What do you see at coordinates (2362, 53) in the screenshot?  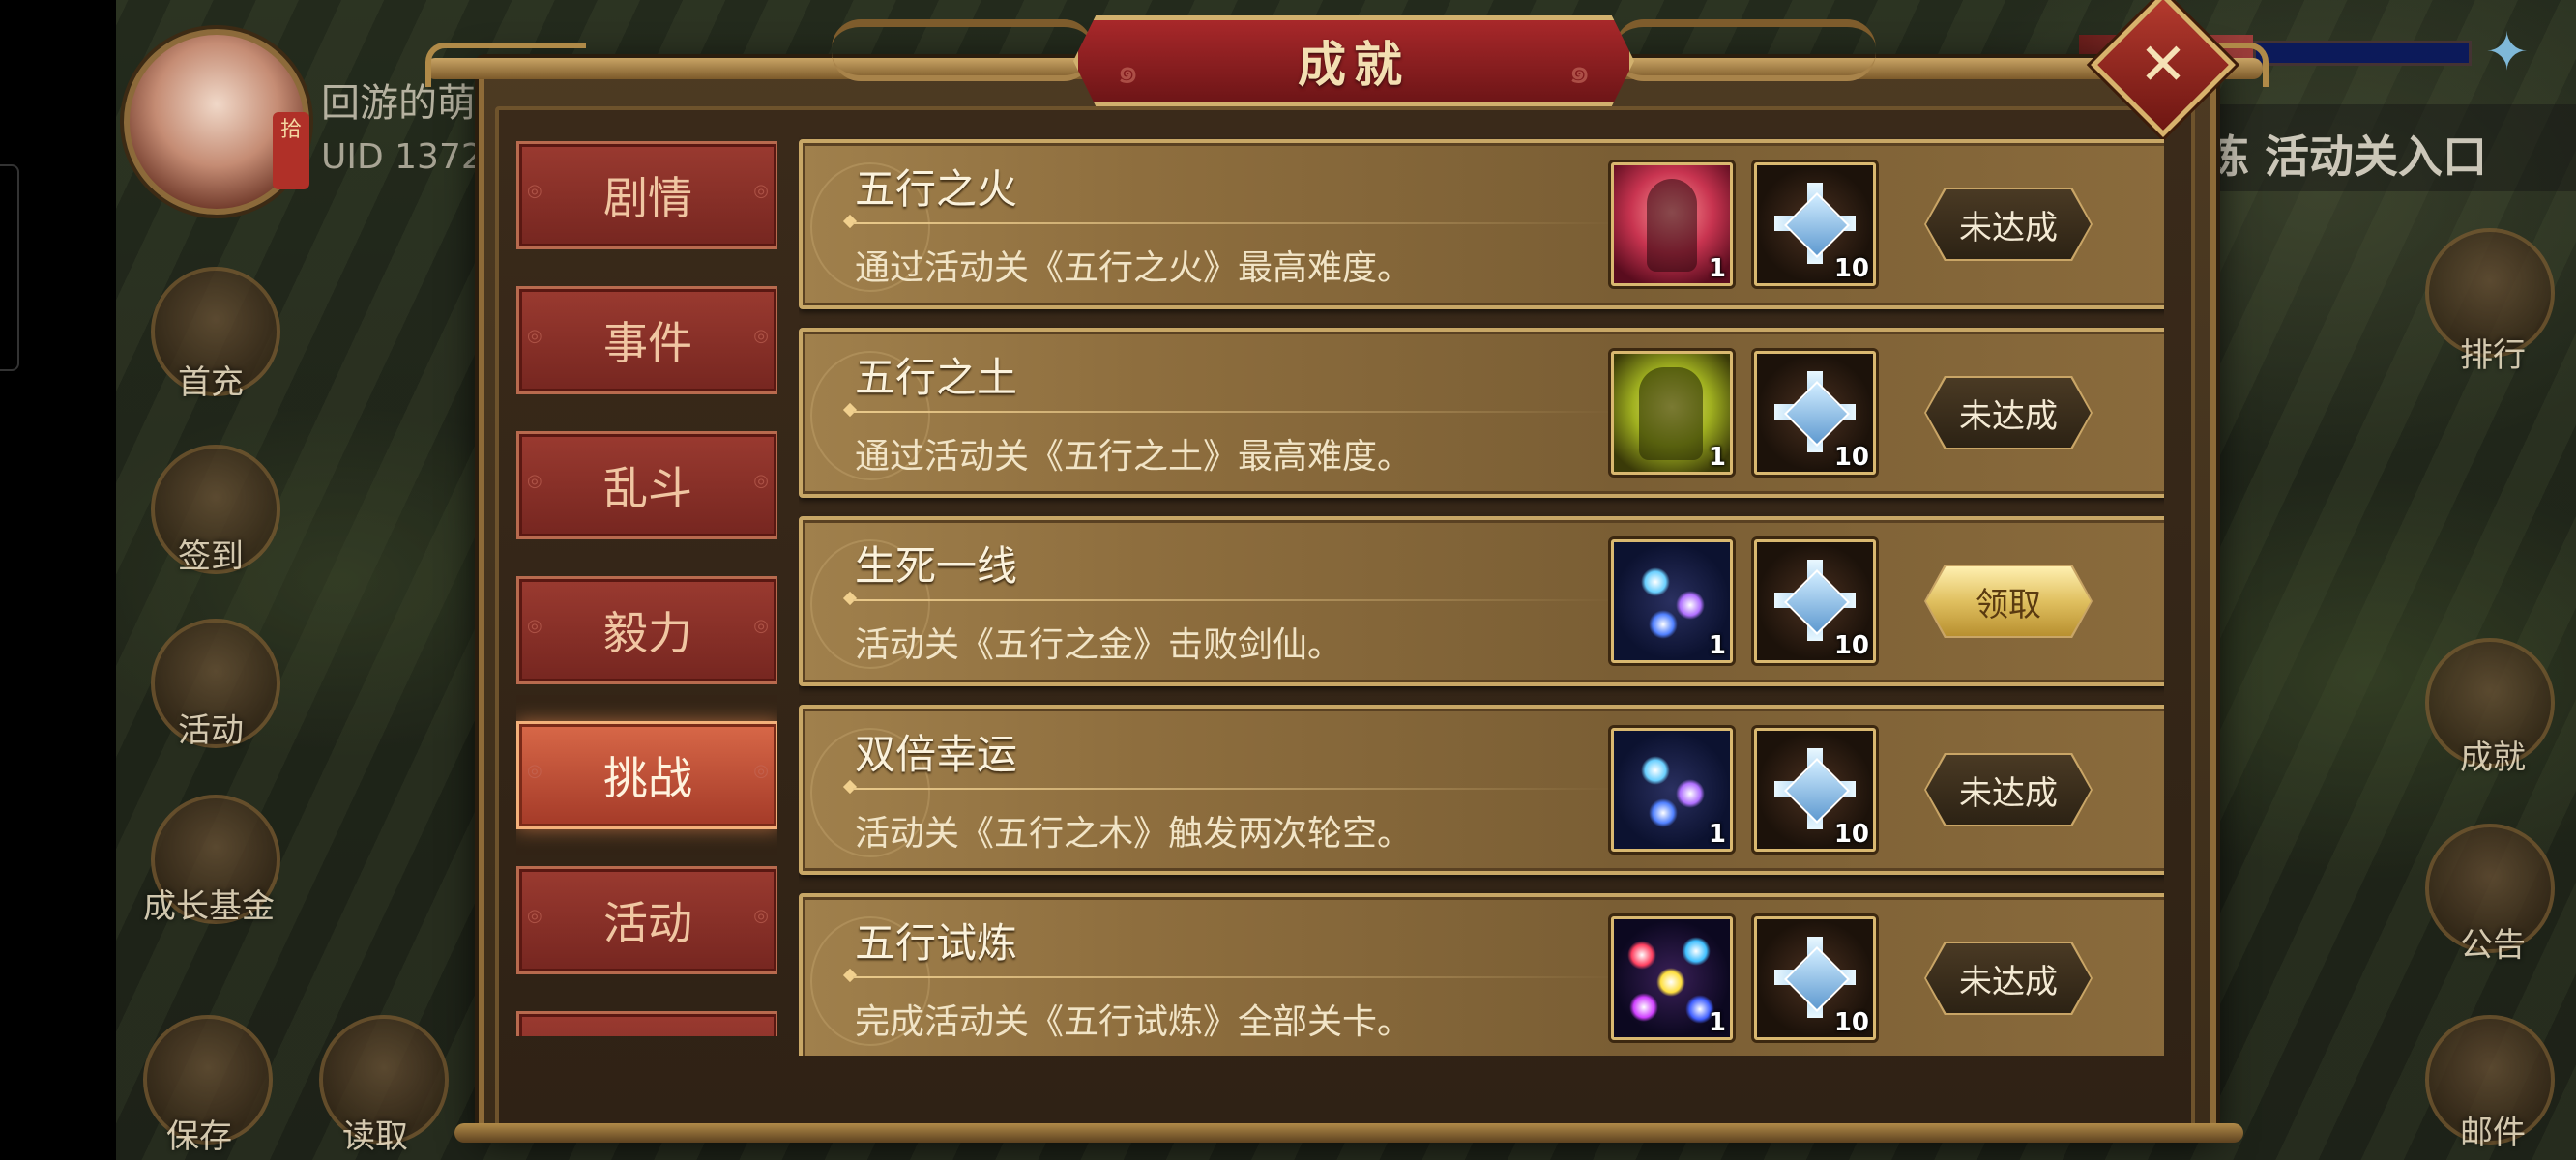 I see `mana-bar` at bounding box center [2362, 53].